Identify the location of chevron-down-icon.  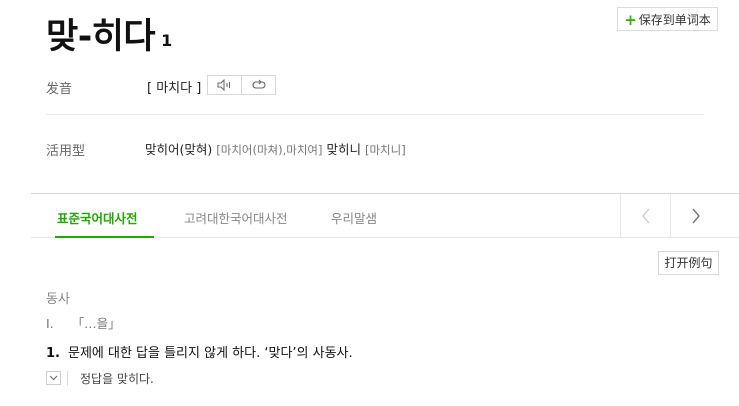
(53, 378).